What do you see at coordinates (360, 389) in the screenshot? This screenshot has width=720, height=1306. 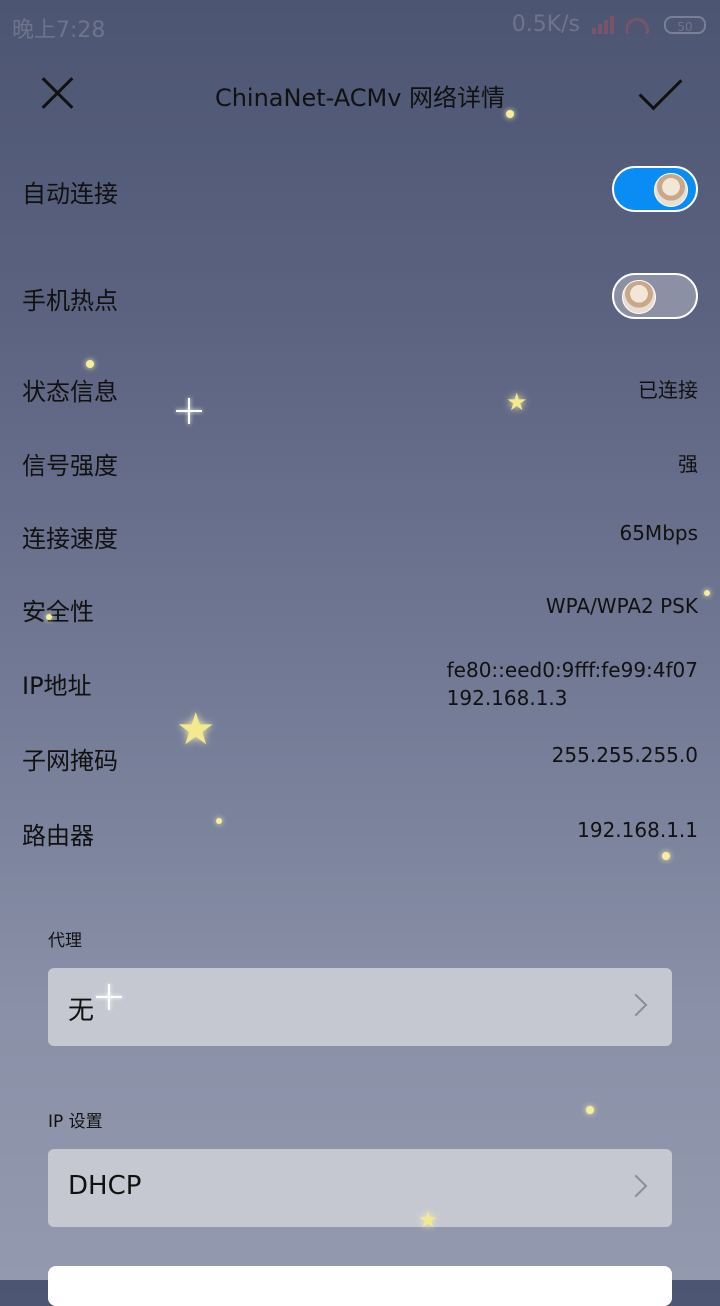 I see `status-row: 状态信息 已连接` at bounding box center [360, 389].